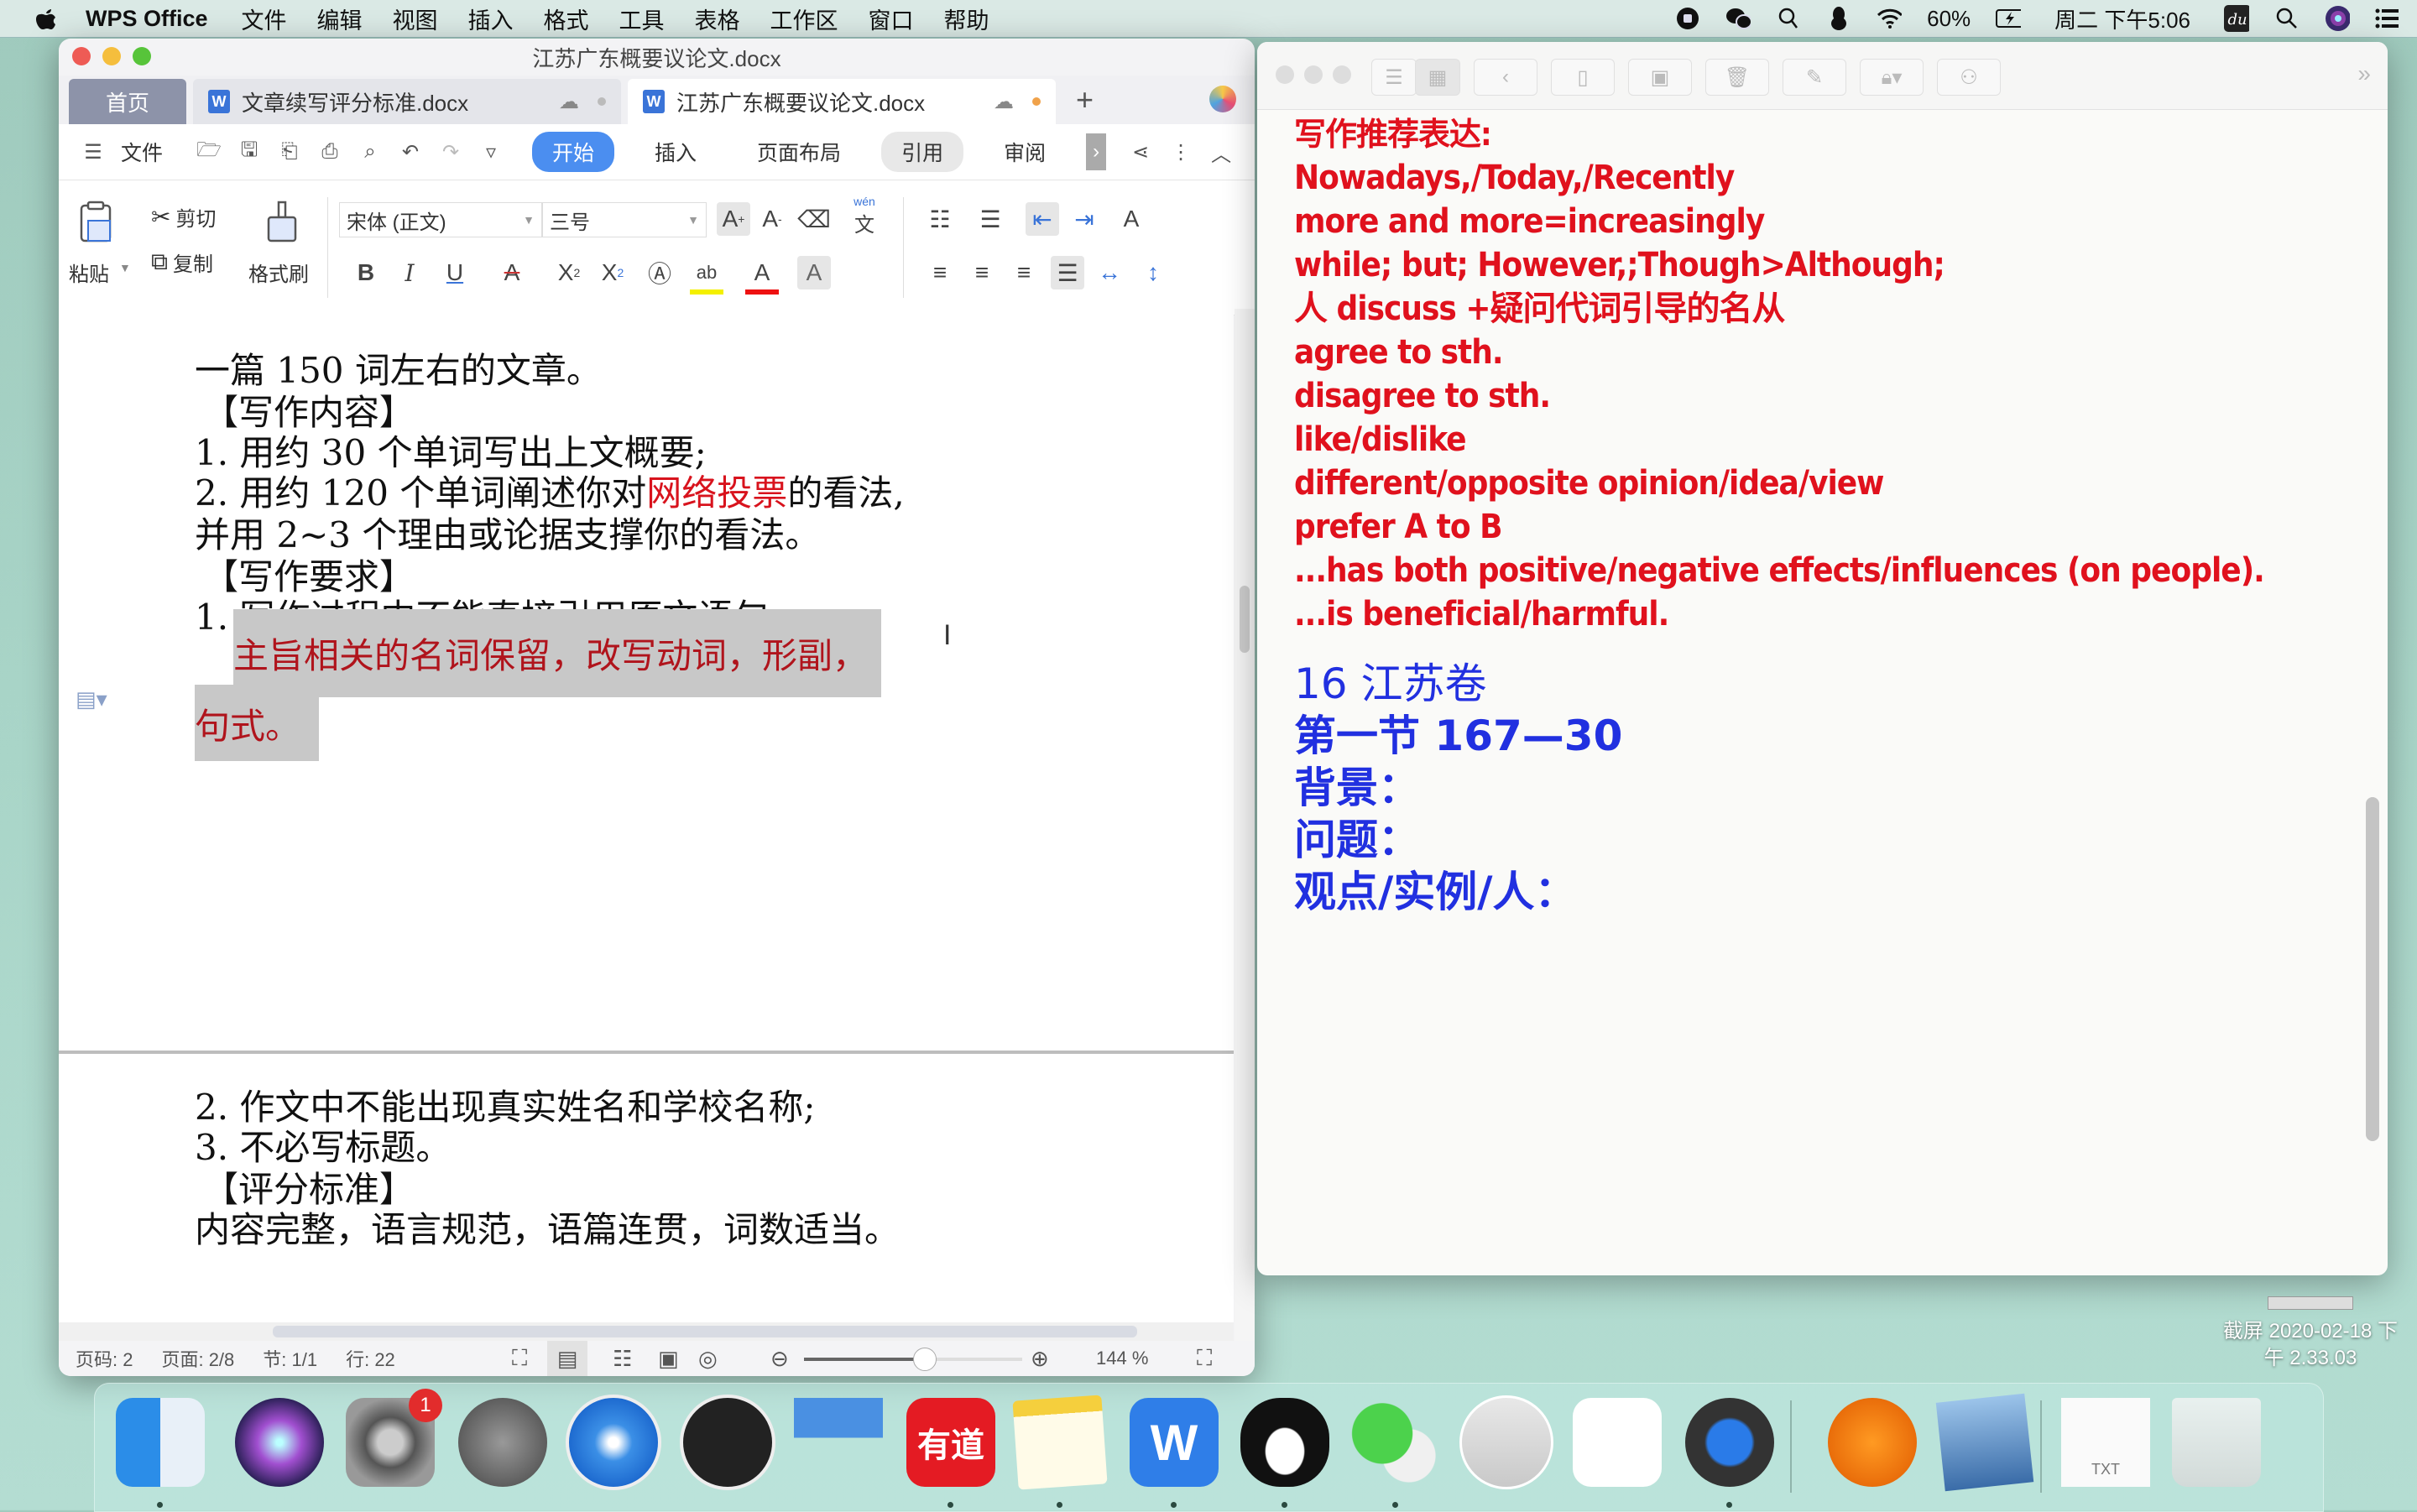 Image resolution: width=2417 pixels, height=1512 pixels. What do you see at coordinates (1437, 77) in the screenshot?
I see `gallery-view-icon: ▦` at bounding box center [1437, 77].